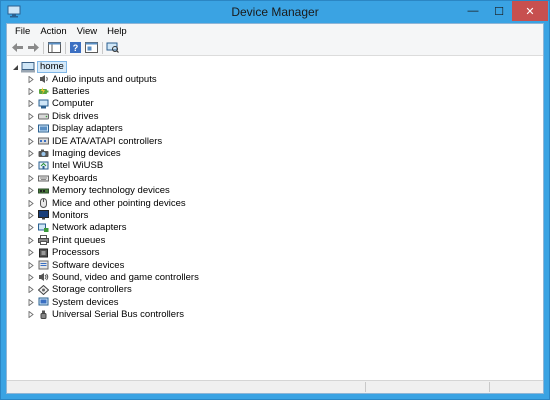 Image resolution: width=550 pixels, height=400 pixels. I want to click on usb-icon, so click(43, 314).